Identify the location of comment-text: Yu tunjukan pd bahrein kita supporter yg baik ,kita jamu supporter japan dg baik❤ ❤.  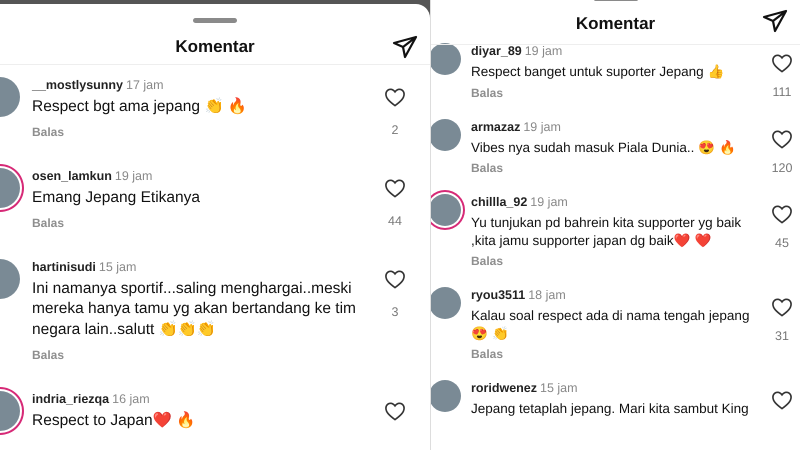
(606, 232).